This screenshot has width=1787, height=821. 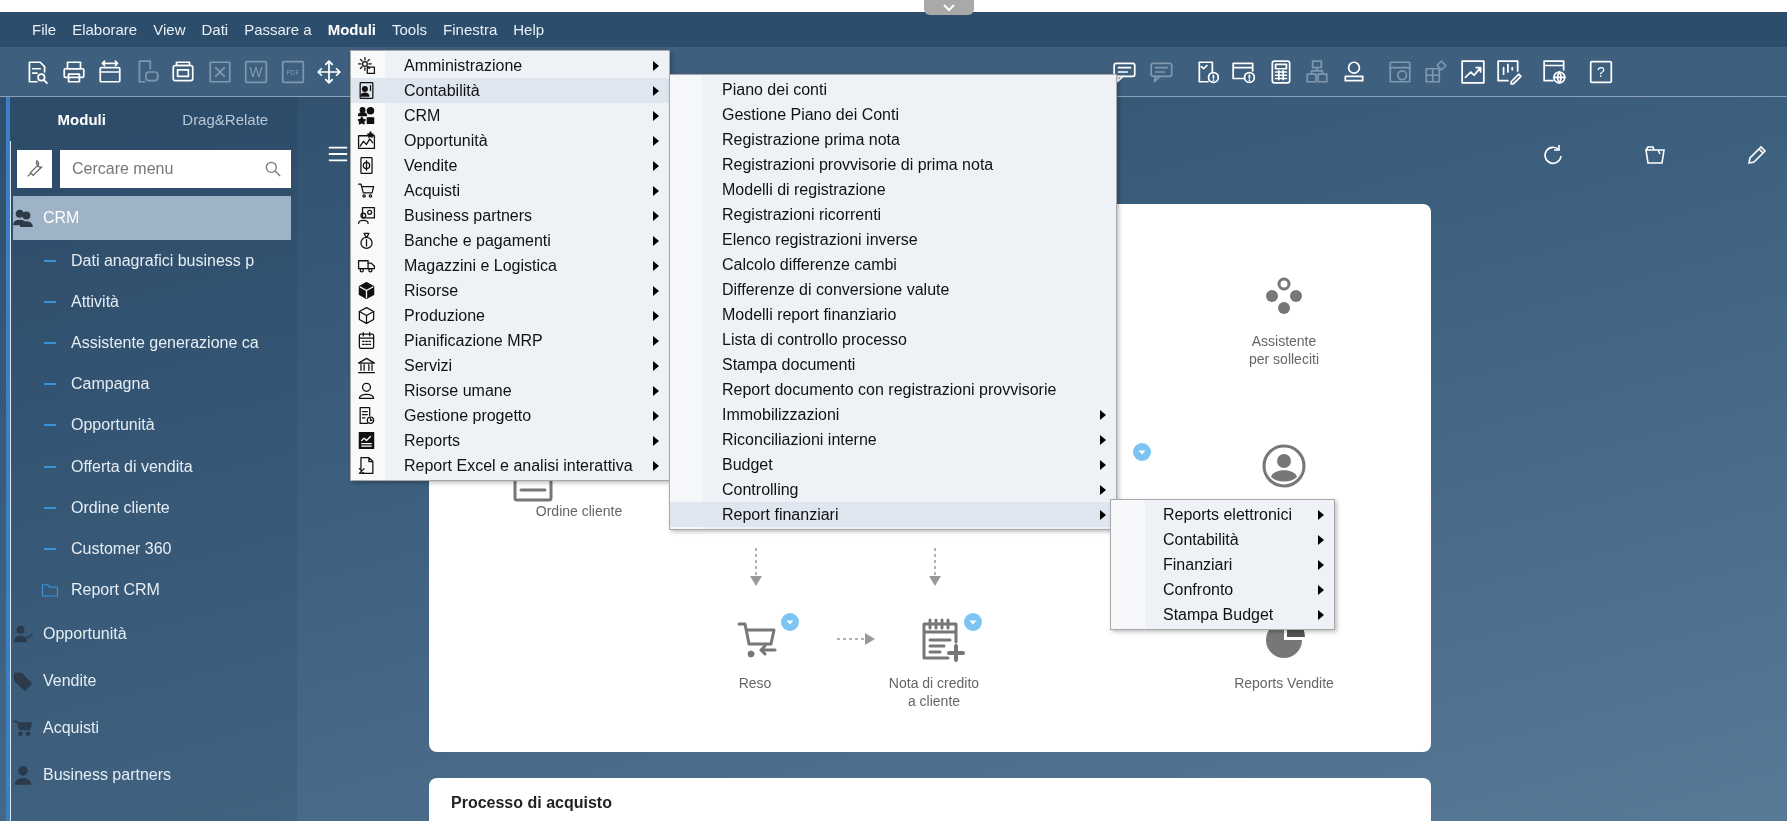 I want to click on card-title: Processo di acquisto, so click(x=531, y=802).